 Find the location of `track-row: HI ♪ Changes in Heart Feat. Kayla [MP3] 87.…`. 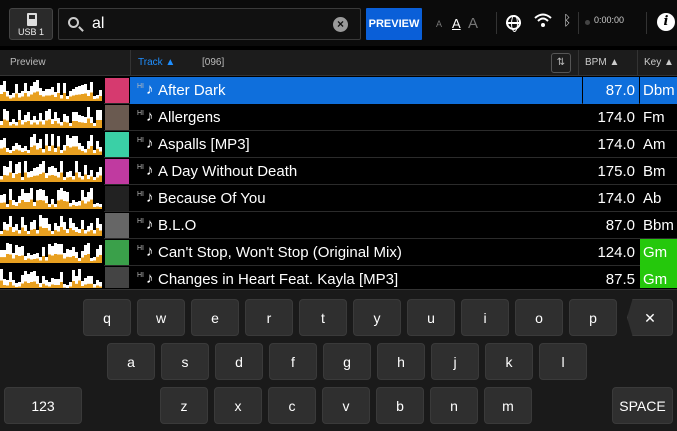

track-row: HI ♪ Changes in Heart Feat. Kayla [MP3] 87.… is located at coordinates (338, 277).